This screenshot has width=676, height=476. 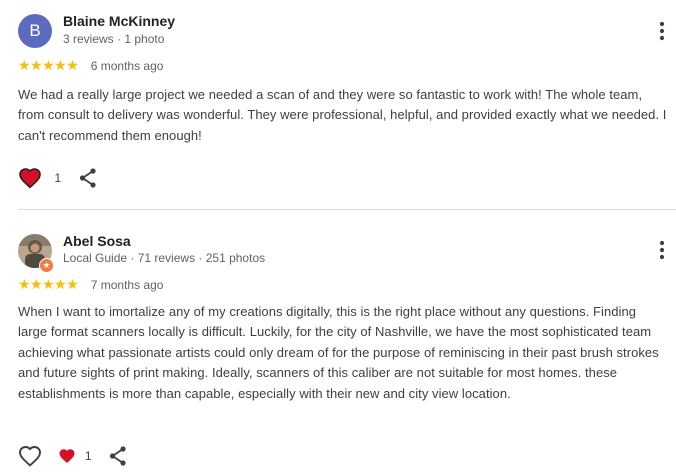 I want to click on rating-row: ★★★★★ 7 months ago, so click(x=90, y=284).